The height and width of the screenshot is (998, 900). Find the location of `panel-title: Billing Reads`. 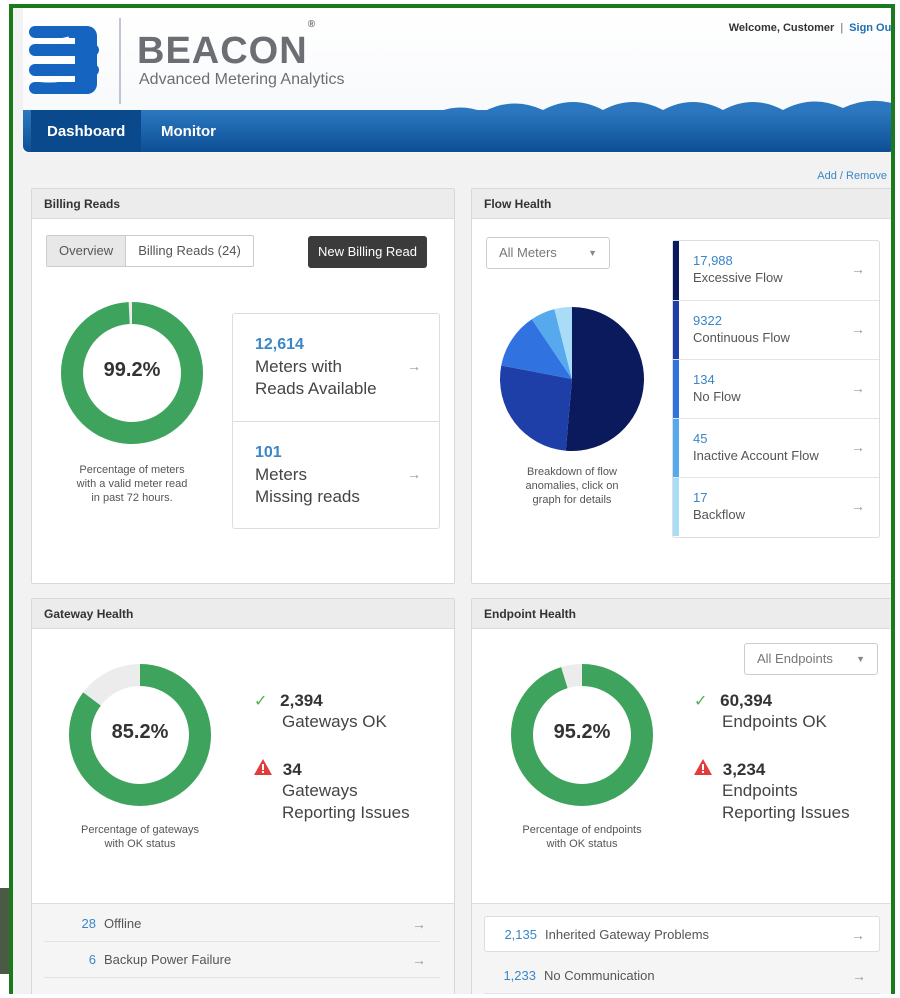

panel-title: Billing Reads is located at coordinates (243, 204).